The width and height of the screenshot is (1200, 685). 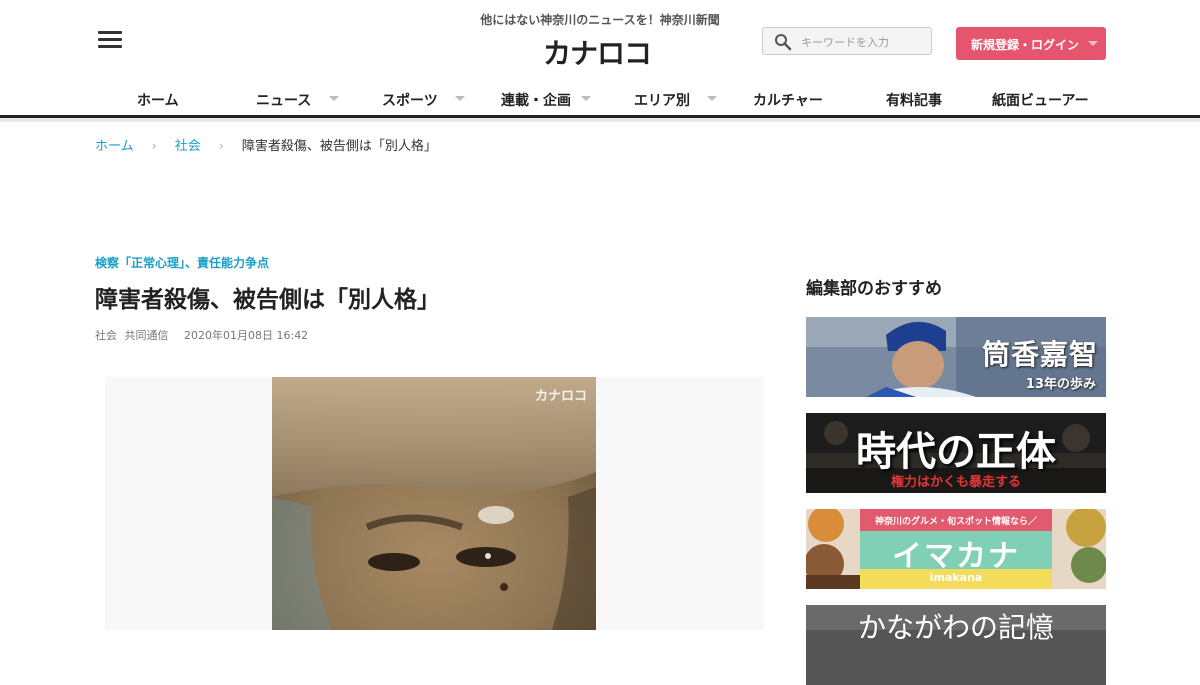 What do you see at coordinates (1039, 354) in the screenshot?
I see `banner-title: 筒香嘉智` at bounding box center [1039, 354].